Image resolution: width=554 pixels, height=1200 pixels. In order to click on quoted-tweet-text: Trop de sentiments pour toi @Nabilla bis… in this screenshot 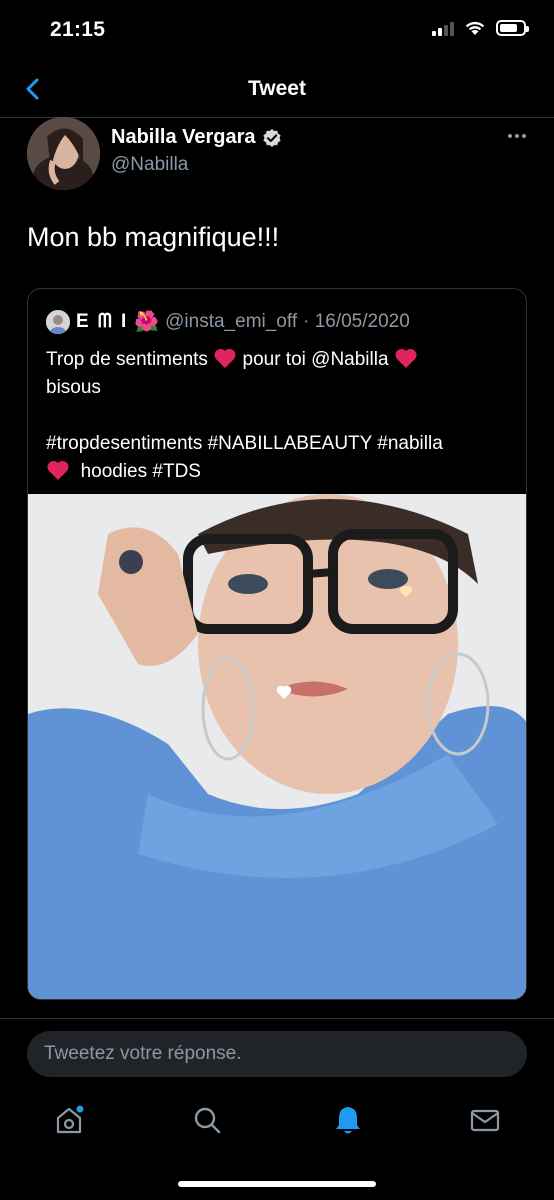, I will do `click(281, 416)`.